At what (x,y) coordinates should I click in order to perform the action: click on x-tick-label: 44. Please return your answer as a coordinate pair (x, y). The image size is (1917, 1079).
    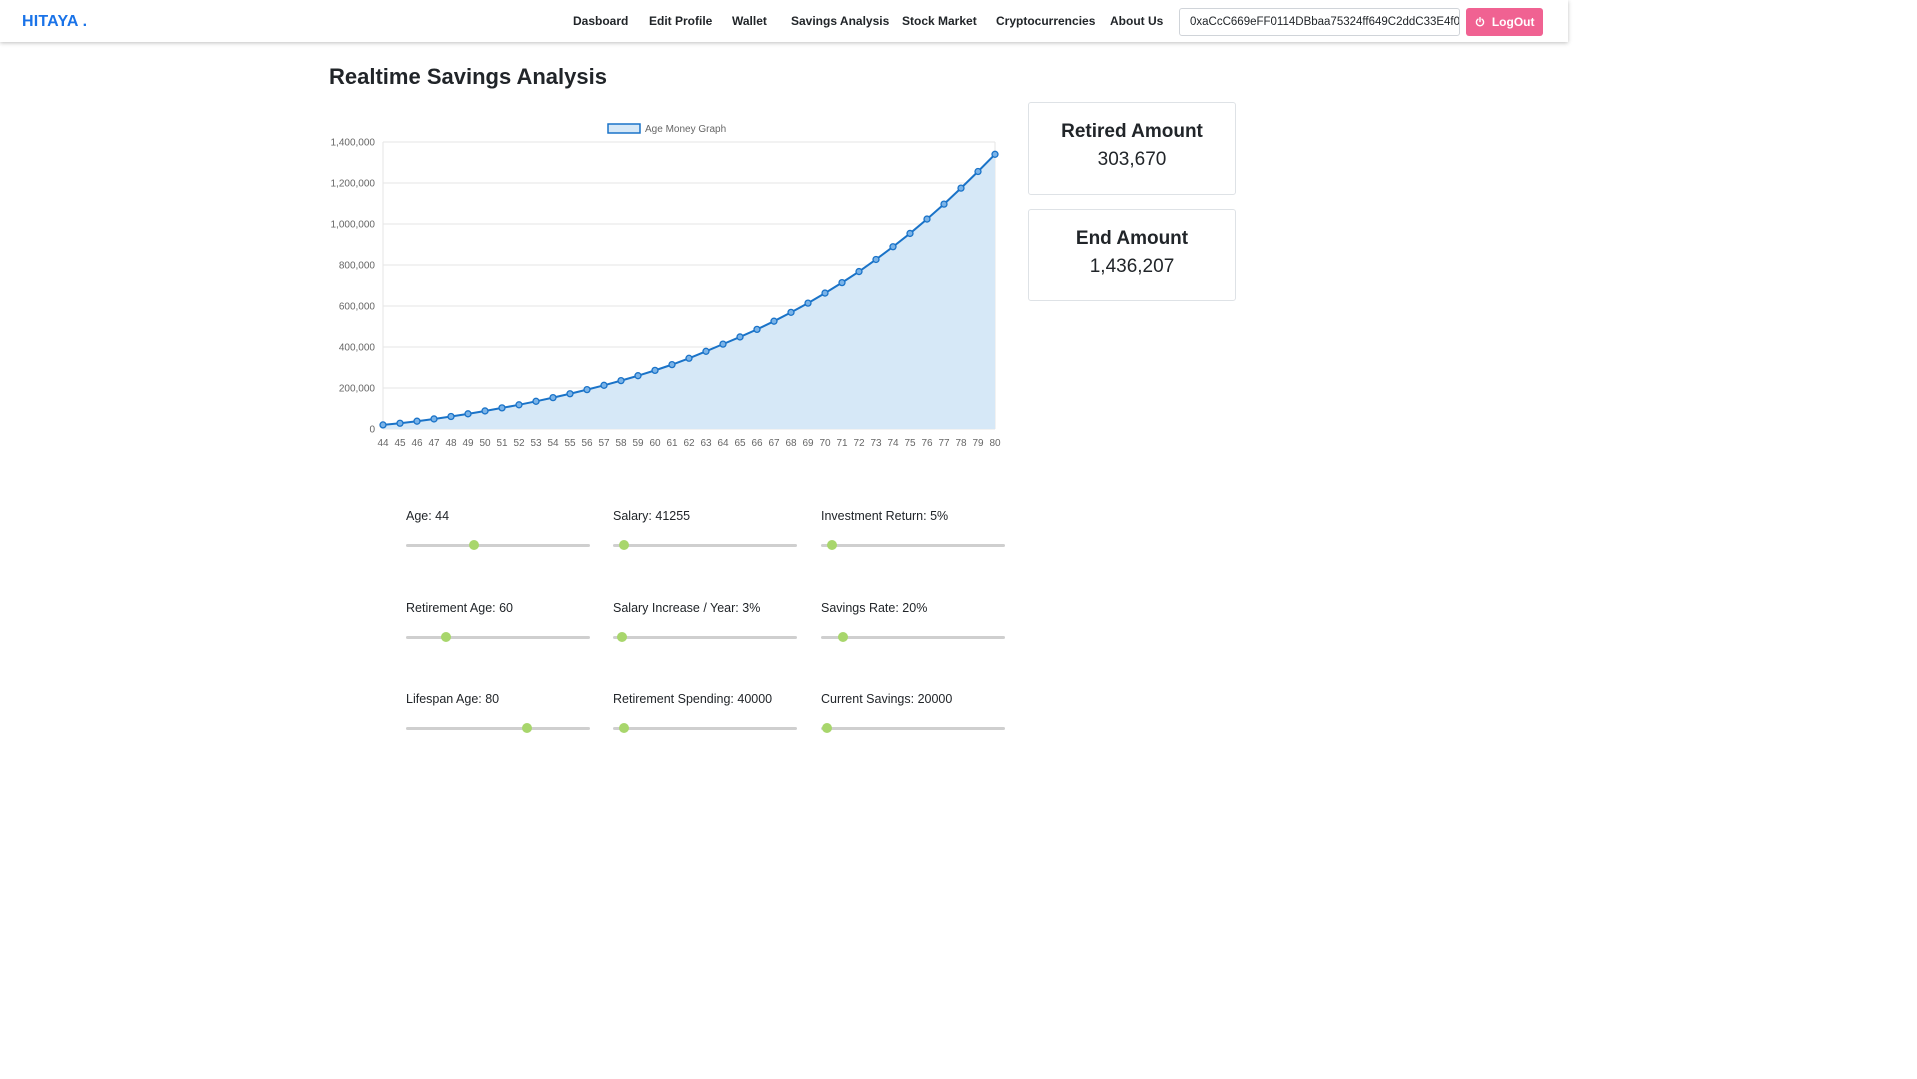
    Looking at the image, I should click on (383, 443).